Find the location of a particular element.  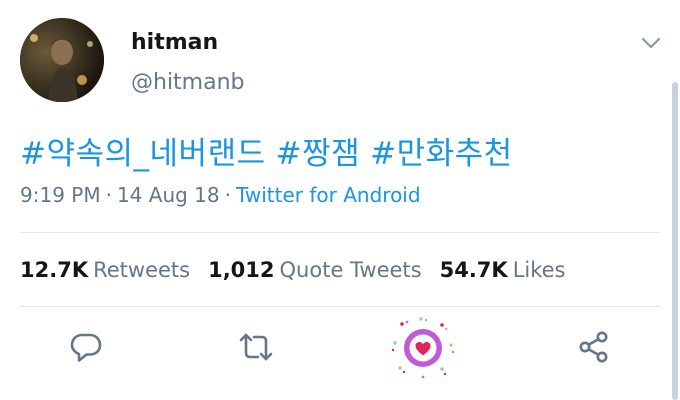

quote-tweets-label: Quote Tweets is located at coordinates (350, 270).